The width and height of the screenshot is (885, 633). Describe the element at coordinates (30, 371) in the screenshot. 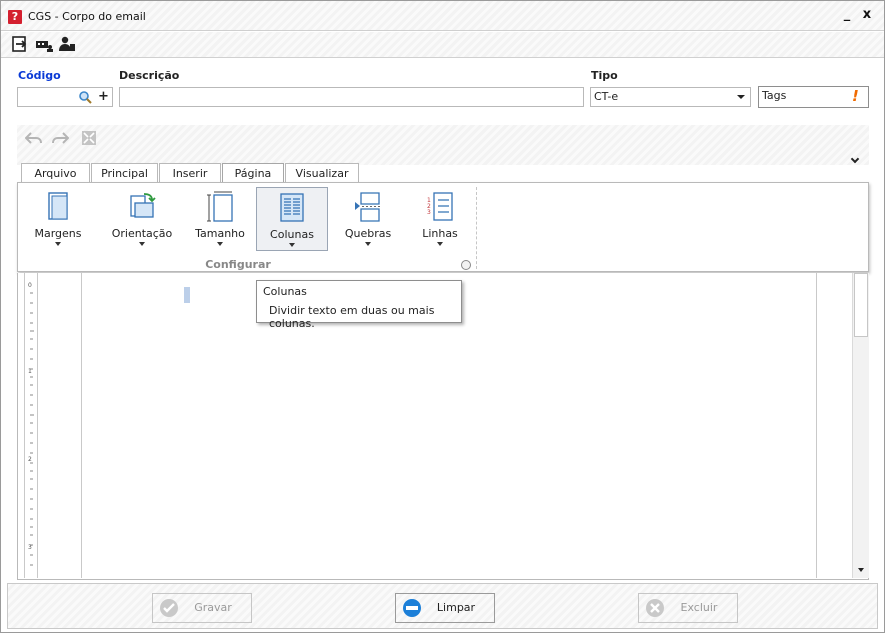

I see `ruler-mark-1: 1` at that location.